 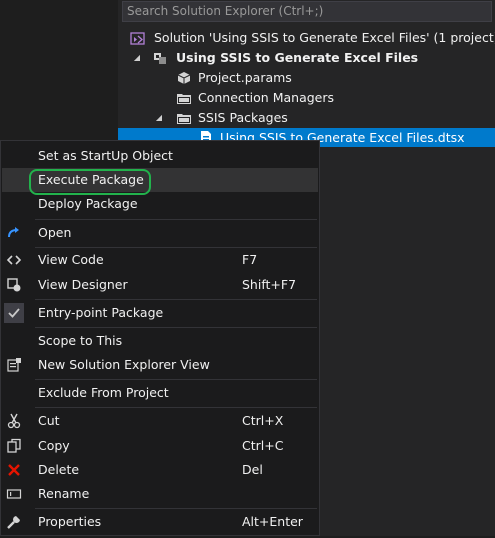 I want to click on menu-item-label: View Code, so click(x=71, y=259).